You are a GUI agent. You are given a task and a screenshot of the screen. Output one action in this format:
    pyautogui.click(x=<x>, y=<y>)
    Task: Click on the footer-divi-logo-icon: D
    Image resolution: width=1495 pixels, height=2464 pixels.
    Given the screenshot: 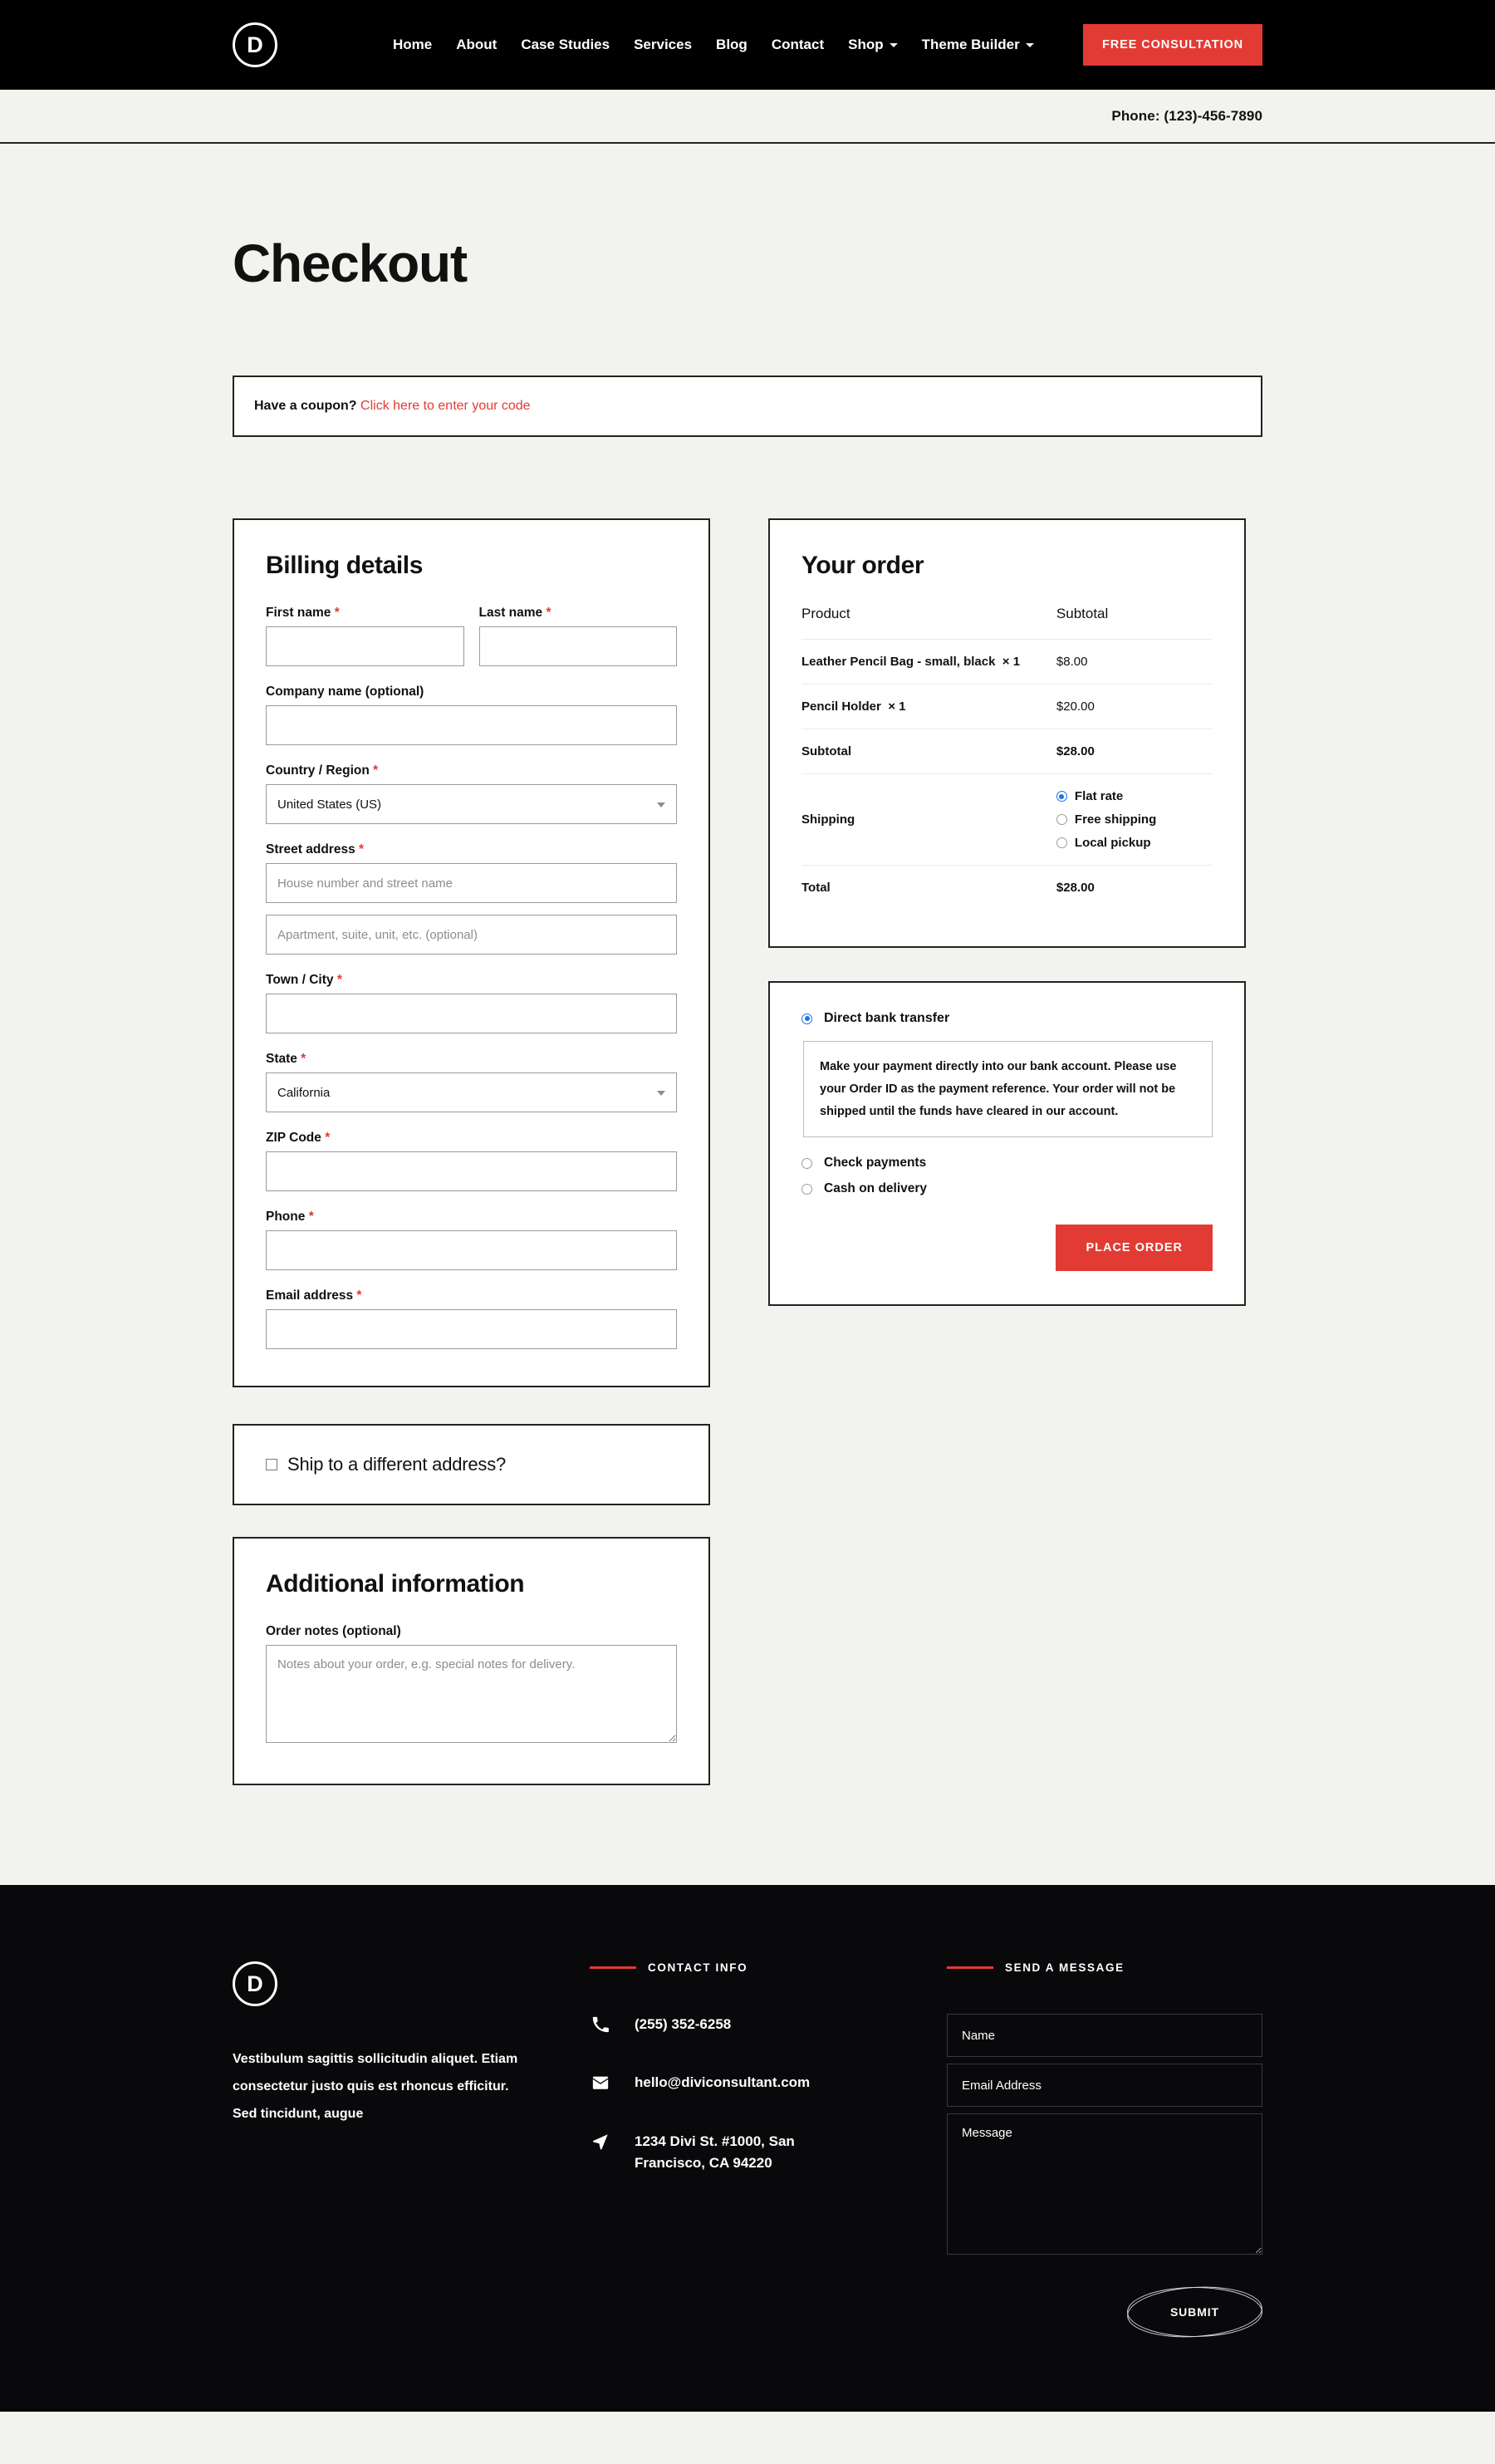 What is the action you would take?
    pyautogui.click(x=255, y=1983)
    